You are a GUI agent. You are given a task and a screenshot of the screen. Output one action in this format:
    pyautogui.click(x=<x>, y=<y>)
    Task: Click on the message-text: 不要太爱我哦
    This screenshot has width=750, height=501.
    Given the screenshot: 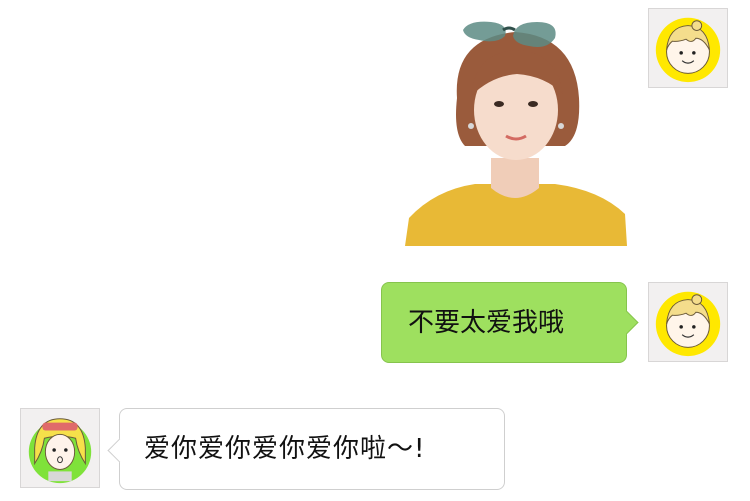 What is the action you would take?
    pyautogui.click(x=486, y=322)
    